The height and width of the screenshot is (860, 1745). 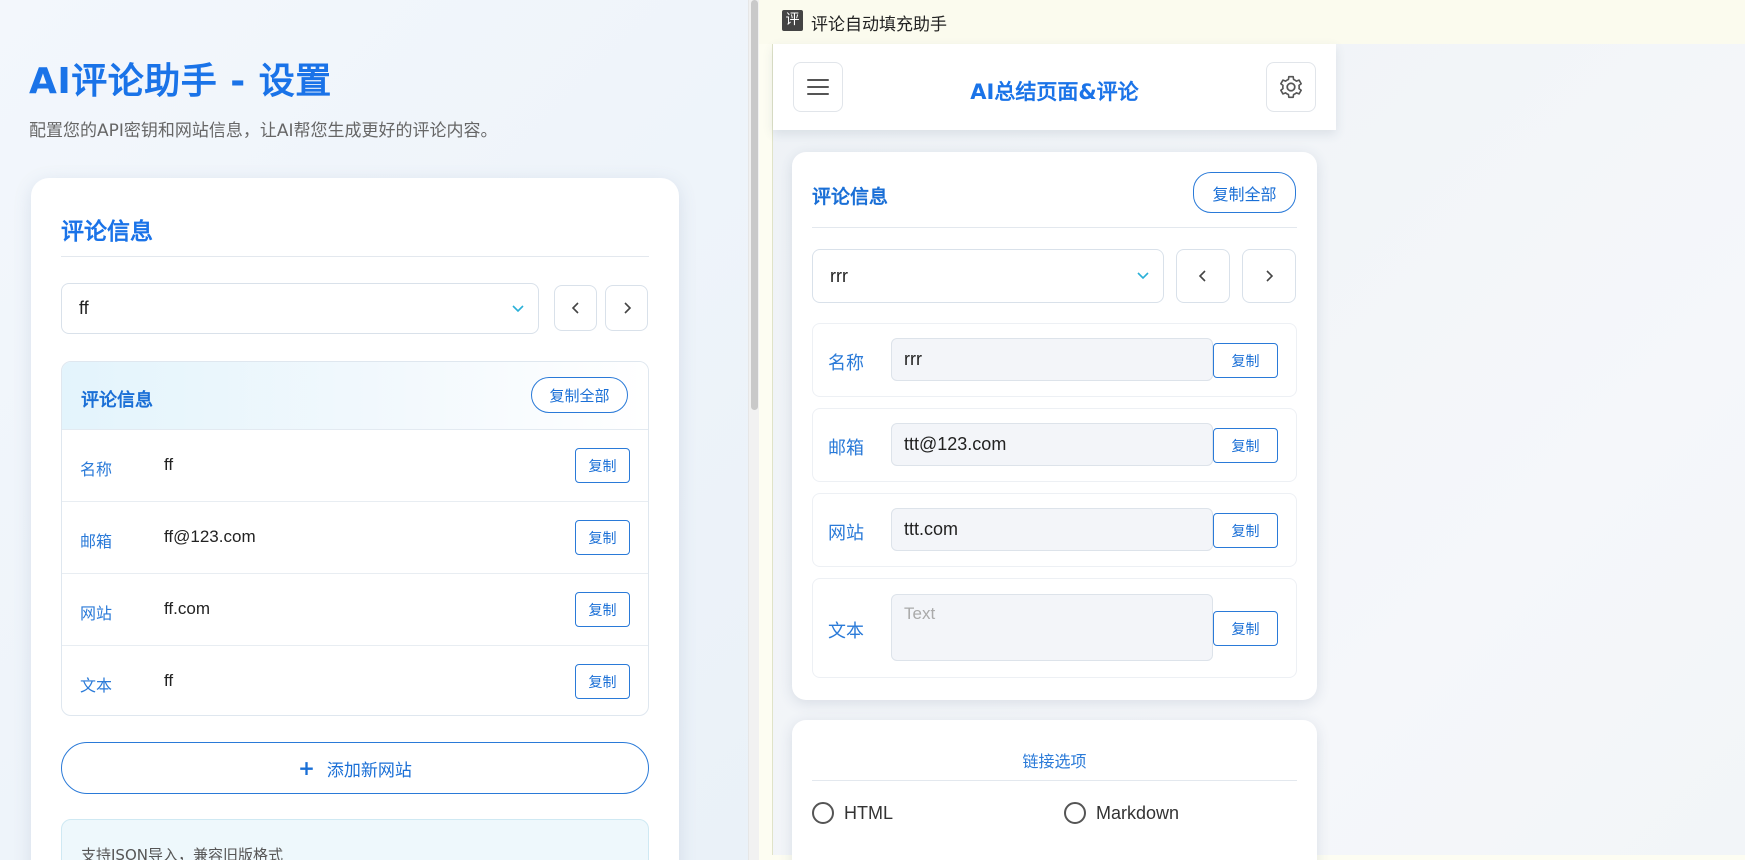 What do you see at coordinates (355, 680) in the screenshot?
I see `info-row-text: 文本 ff 复制` at bounding box center [355, 680].